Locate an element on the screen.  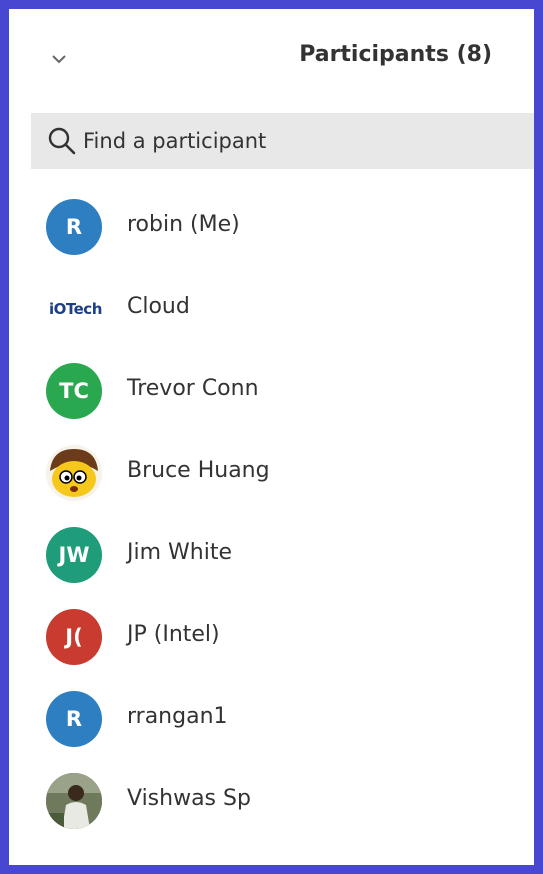
avatar-initials: TC is located at coordinates (74, 391).